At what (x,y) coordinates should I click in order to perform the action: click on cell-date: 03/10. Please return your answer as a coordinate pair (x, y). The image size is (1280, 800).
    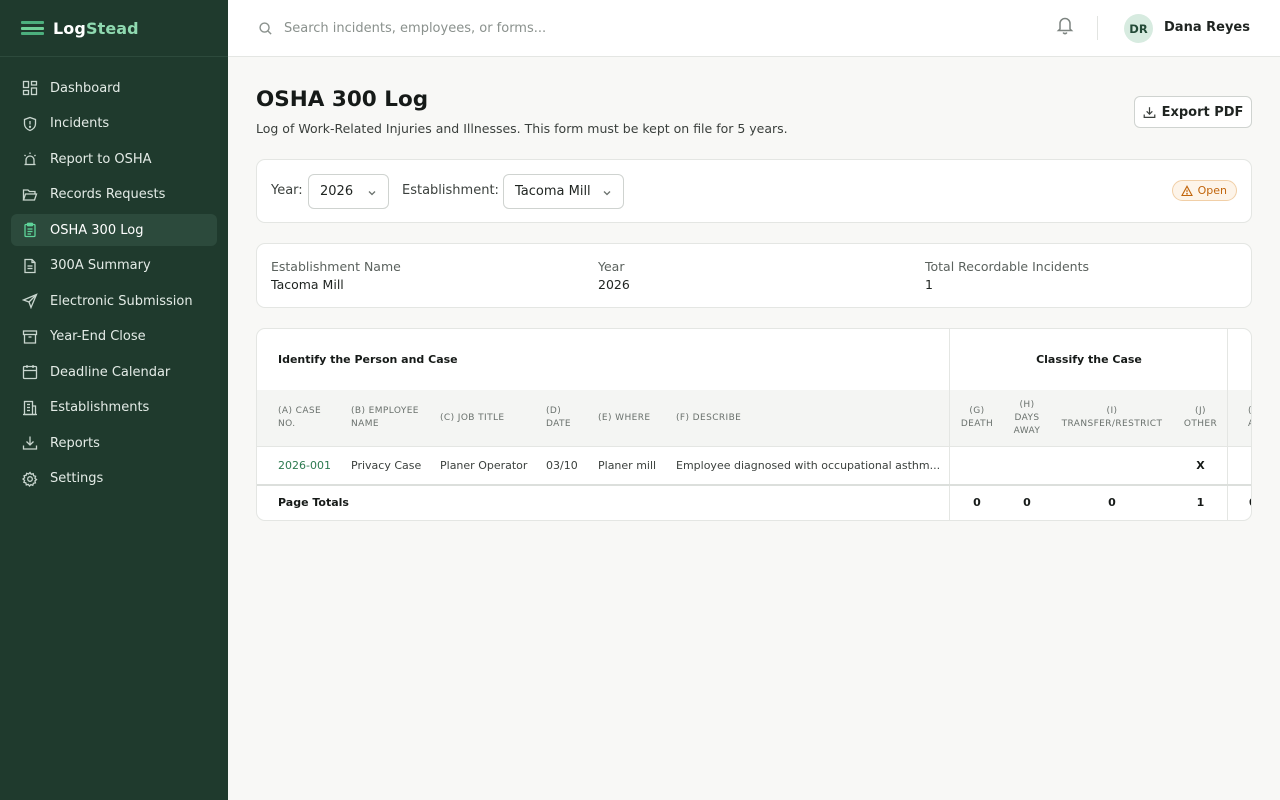
    Looking at the image, I should click on (562, 465).